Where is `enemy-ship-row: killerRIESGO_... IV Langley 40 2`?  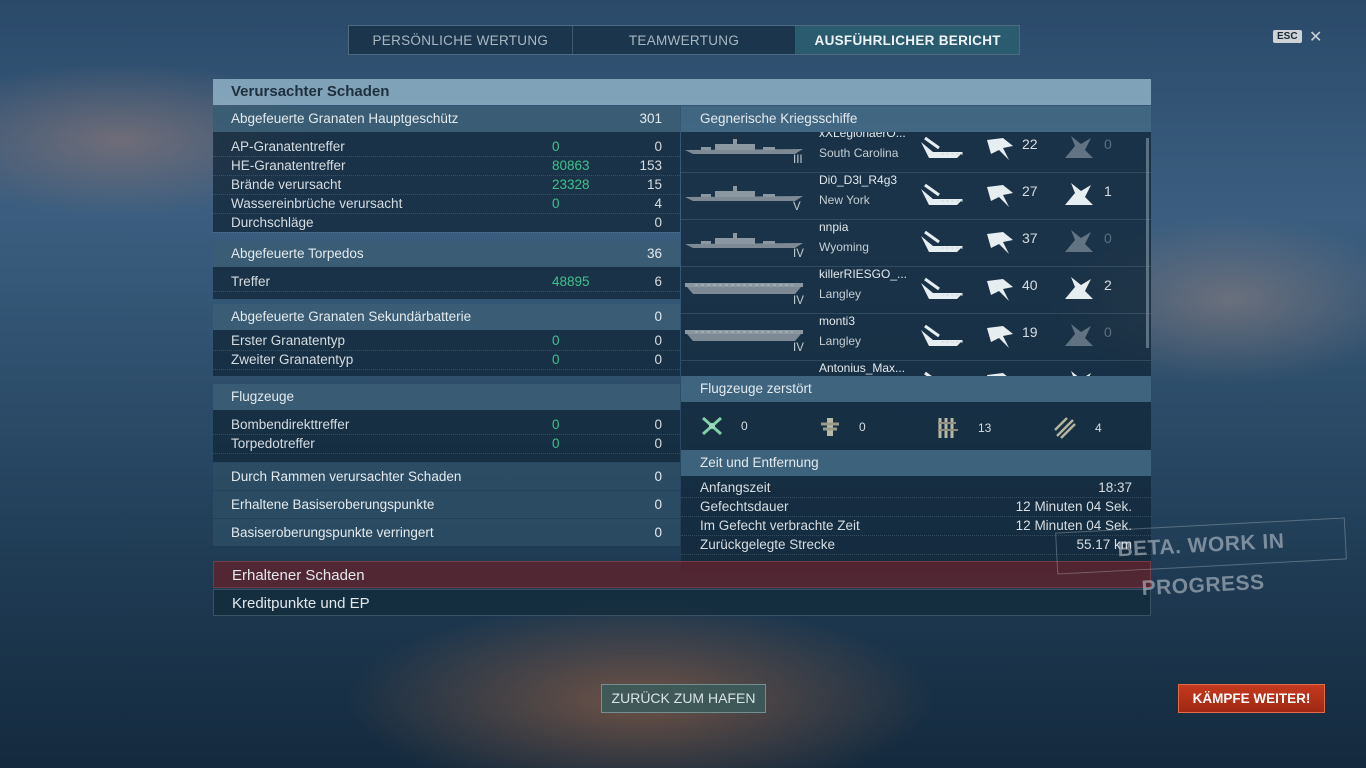 enemy-ship-row: killerRIESGO_... IV Langley 40 2 is located at coordinates (916, 290).